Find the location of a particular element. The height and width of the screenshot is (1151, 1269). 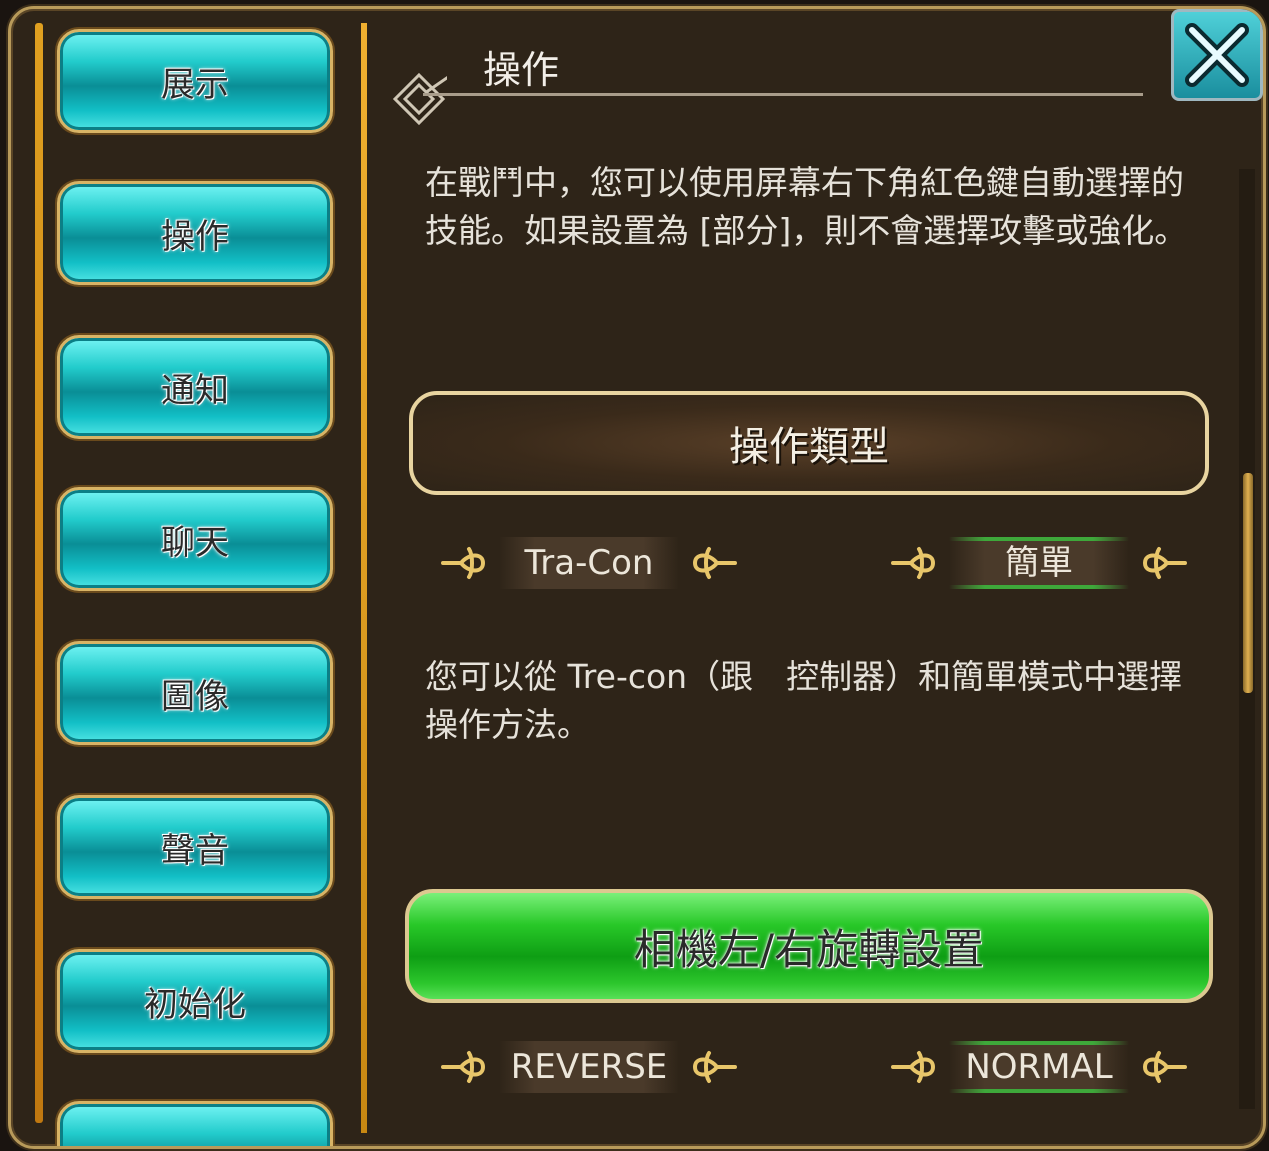

sidebar-item-chat: 聊天 is located at coordinates (195, 539).